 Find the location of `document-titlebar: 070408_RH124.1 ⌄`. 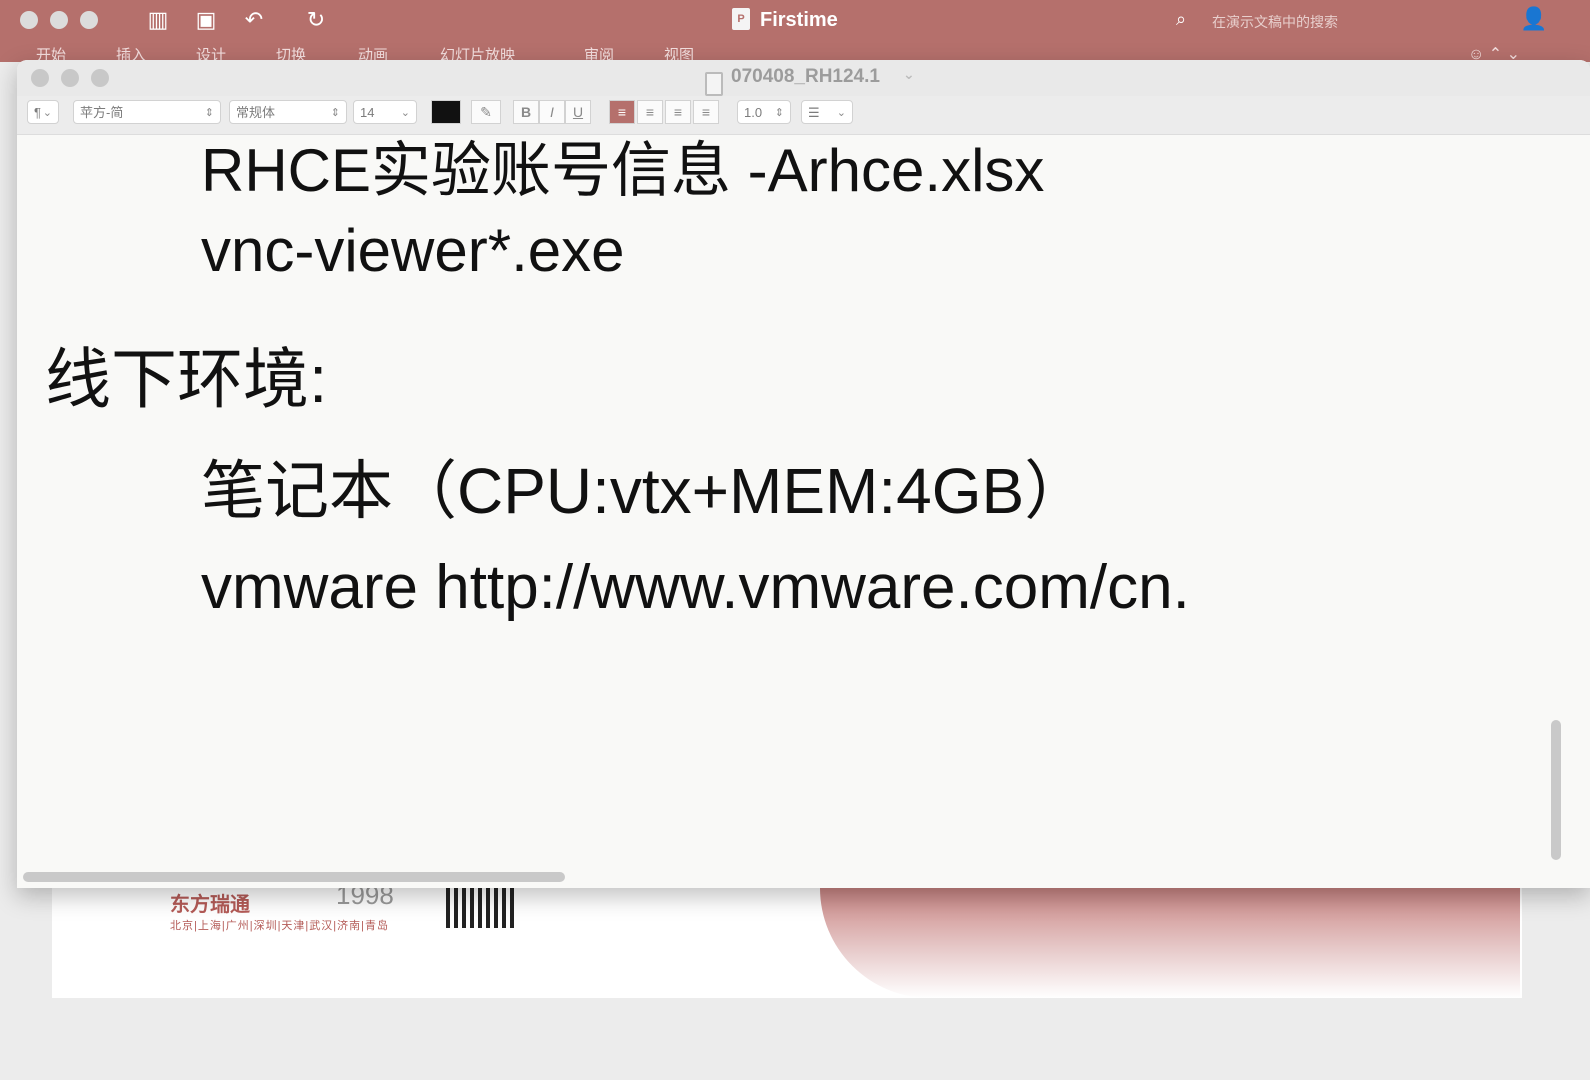

document-titlebar: 070408_RH124.1 ⌄ is located at coordinates (803, 78).